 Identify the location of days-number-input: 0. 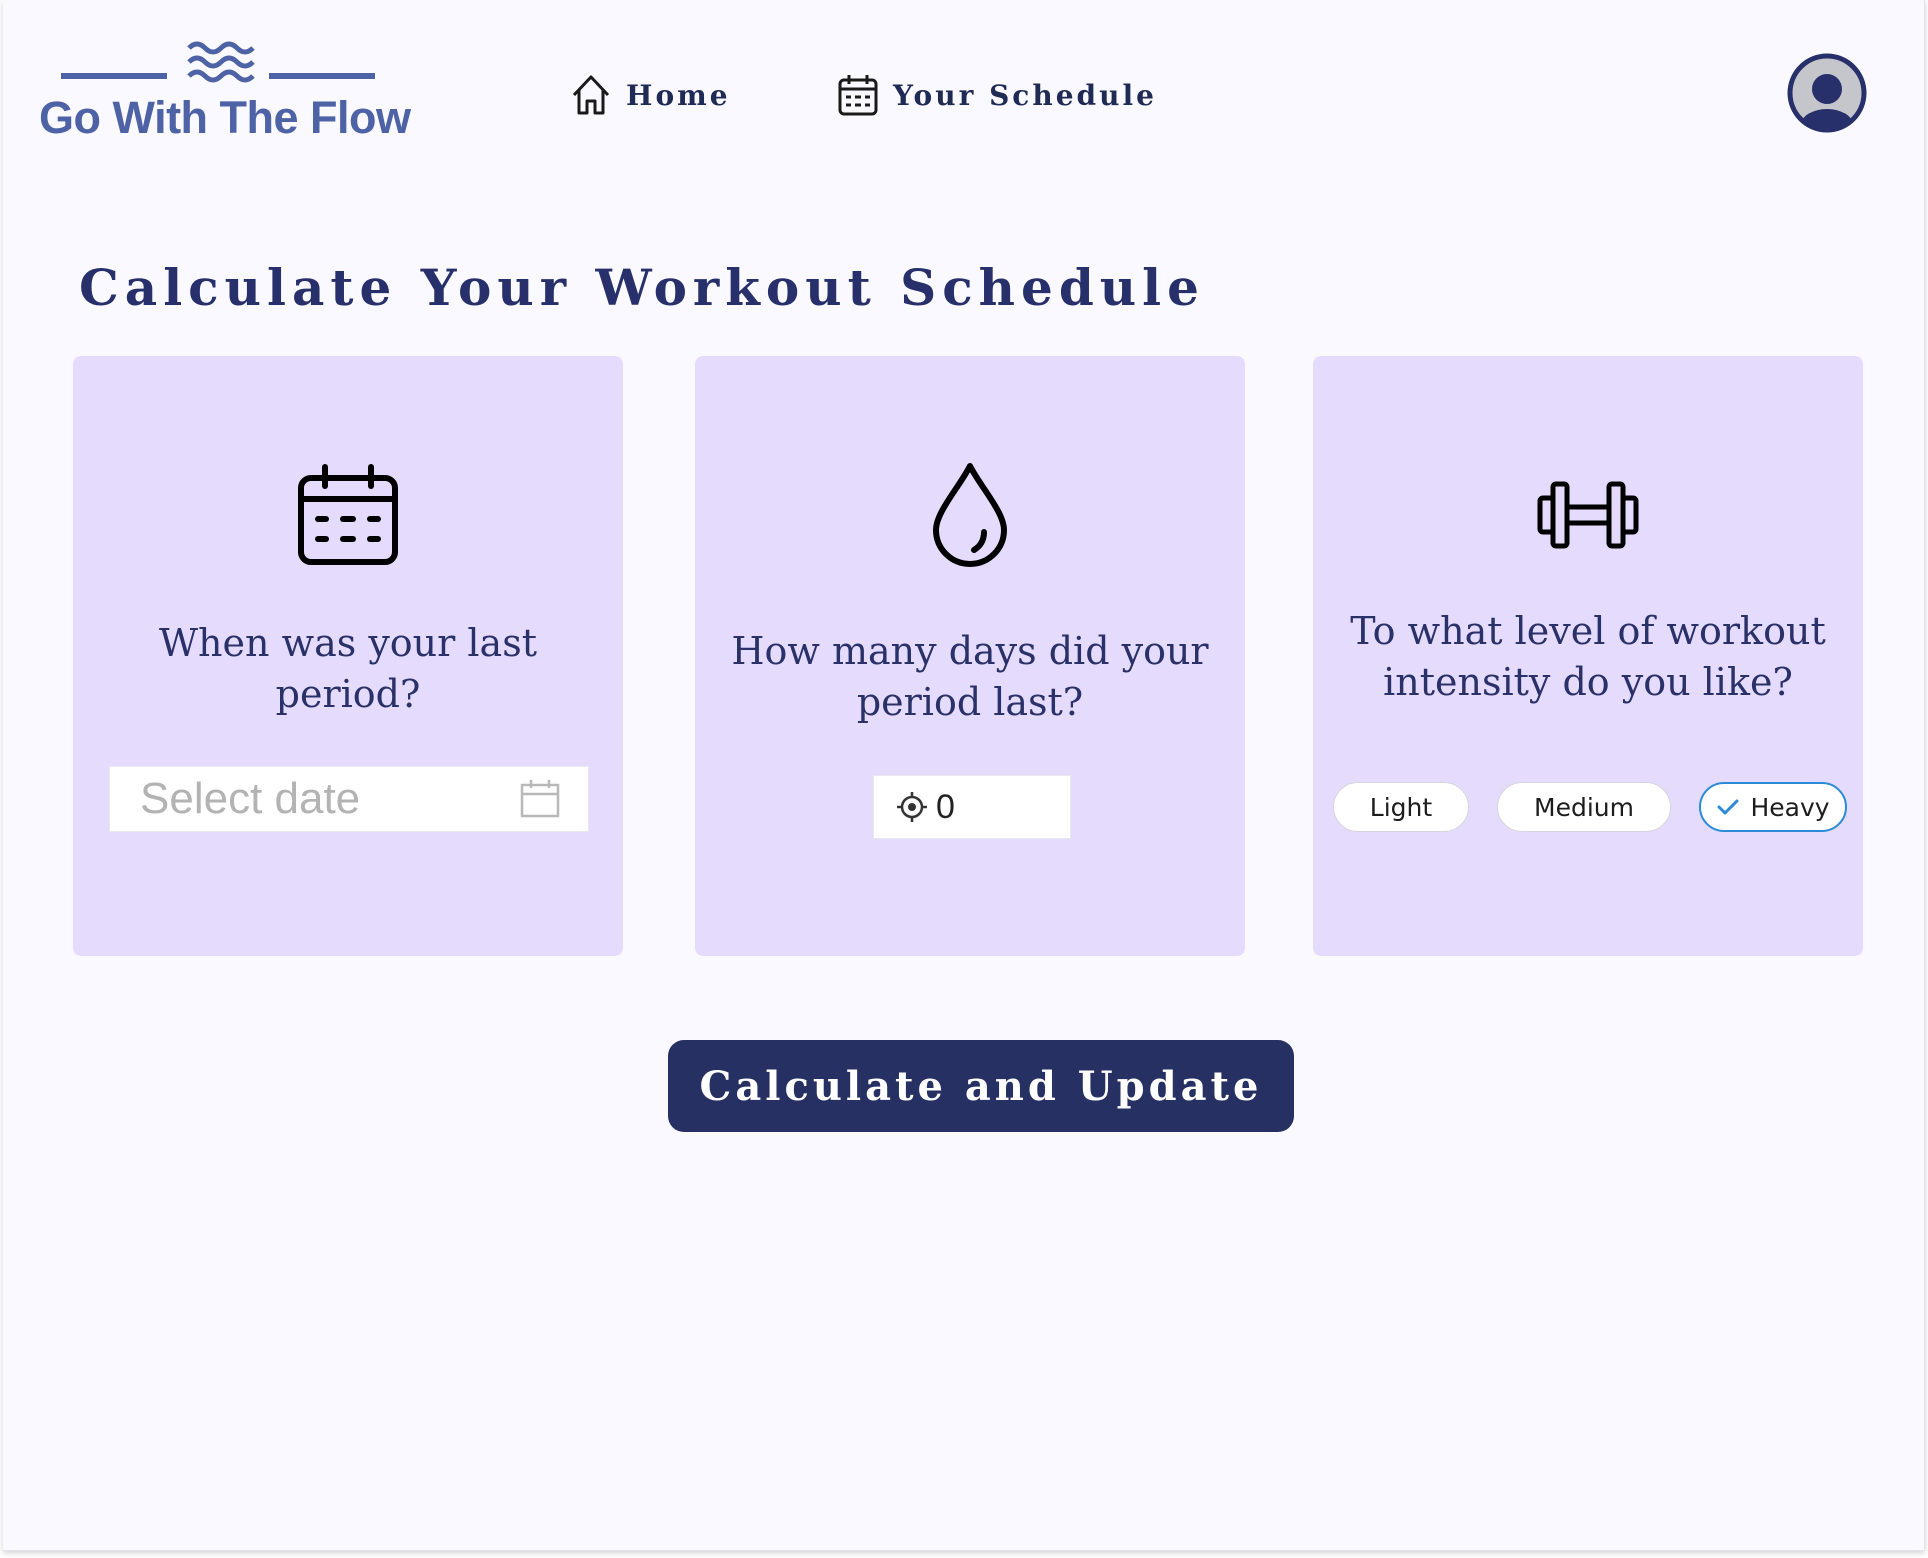
(972, 807).